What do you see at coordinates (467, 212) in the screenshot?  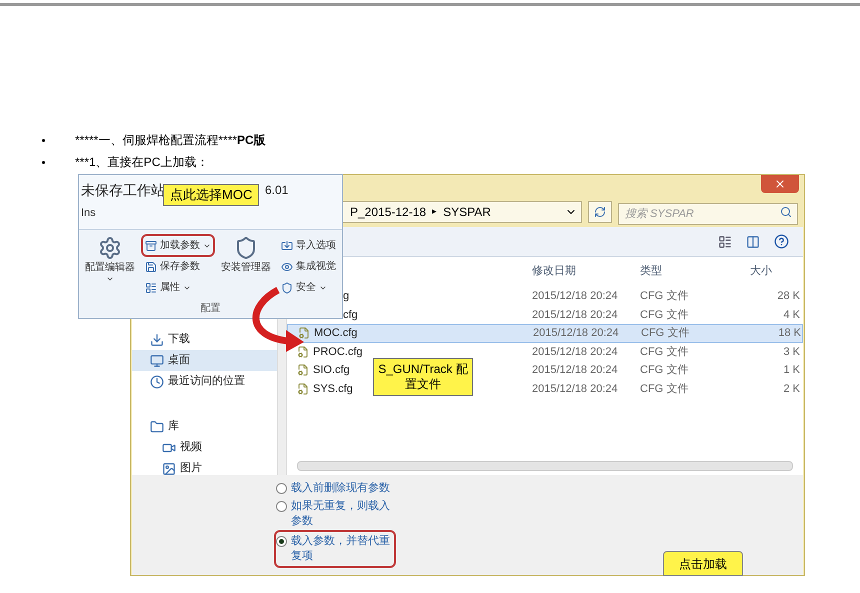 I see `path-segment: SYSPAR` at bounding box center [467, 212].